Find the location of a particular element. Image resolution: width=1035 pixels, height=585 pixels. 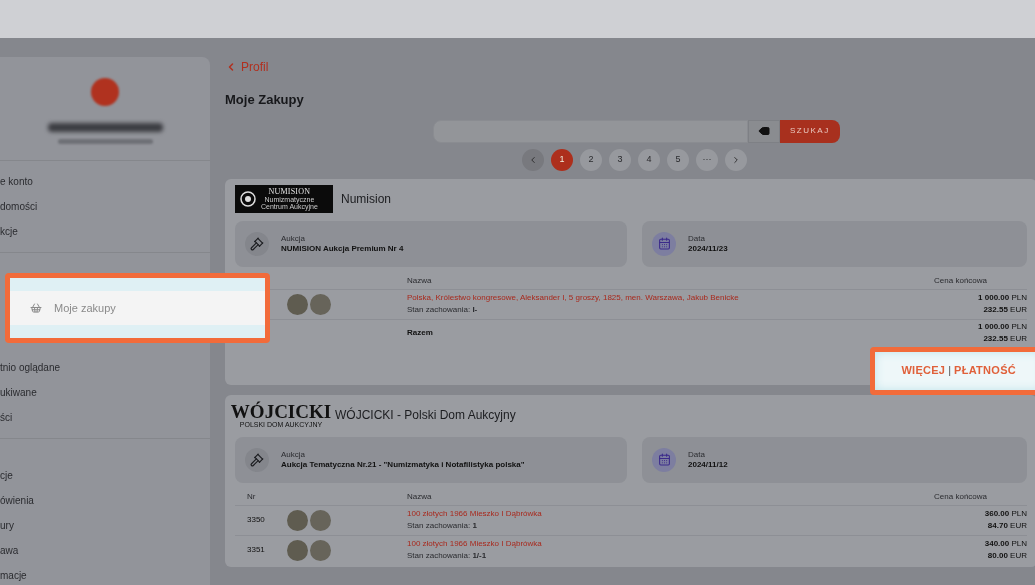

sidebar-item: e konto is located at coordinates (16, 181).